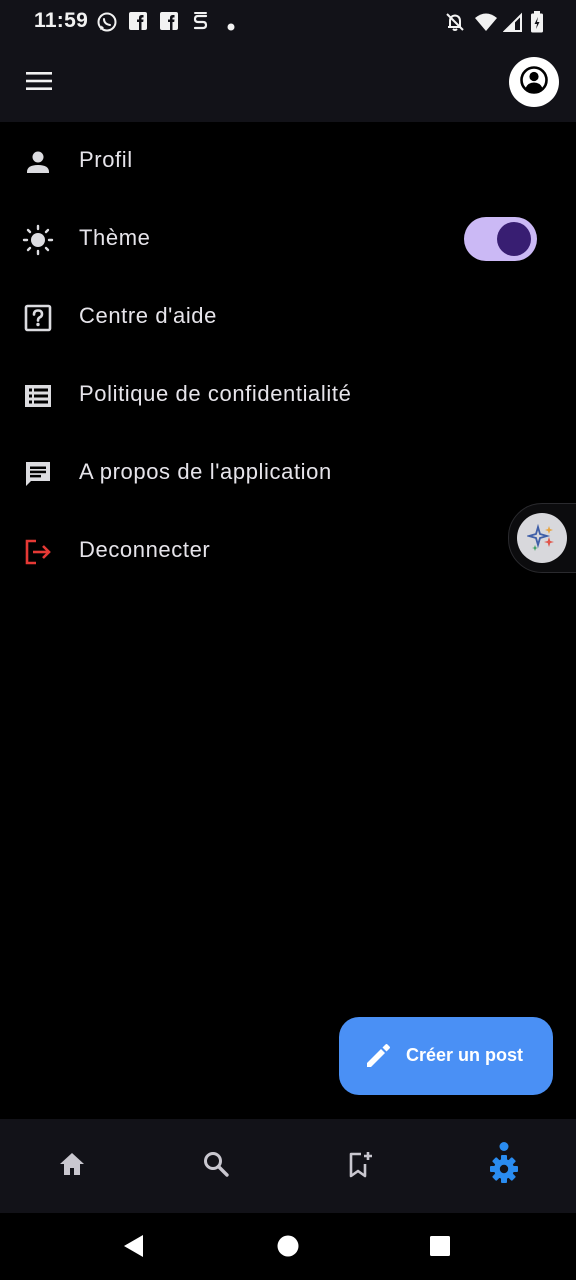 The image size is (576, 1280). I want to click on status-time: 11:59, so click(61, 20).